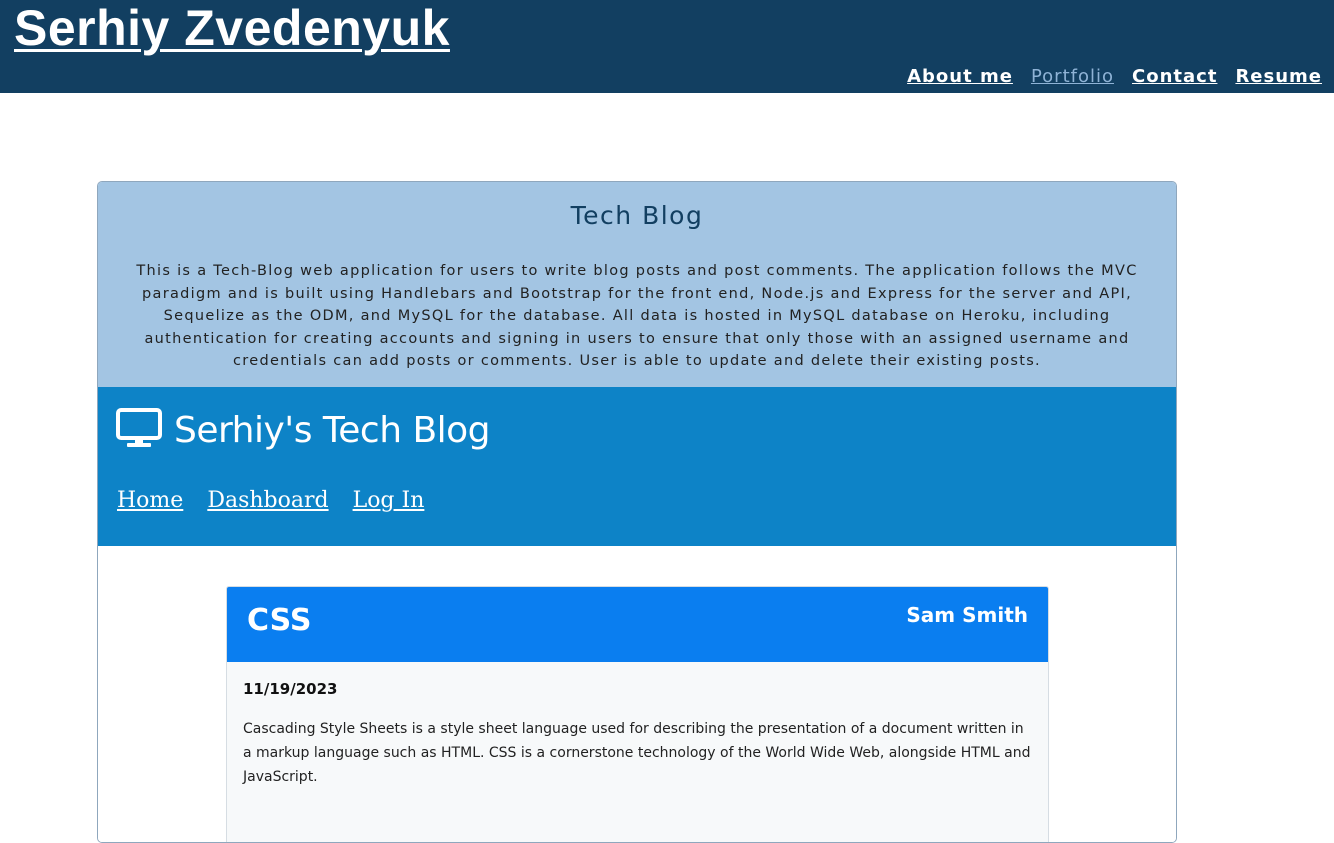  Describe the element at coordinates (1174, 76) in the screenshot. I see `nav-contact: Contact` at that location.